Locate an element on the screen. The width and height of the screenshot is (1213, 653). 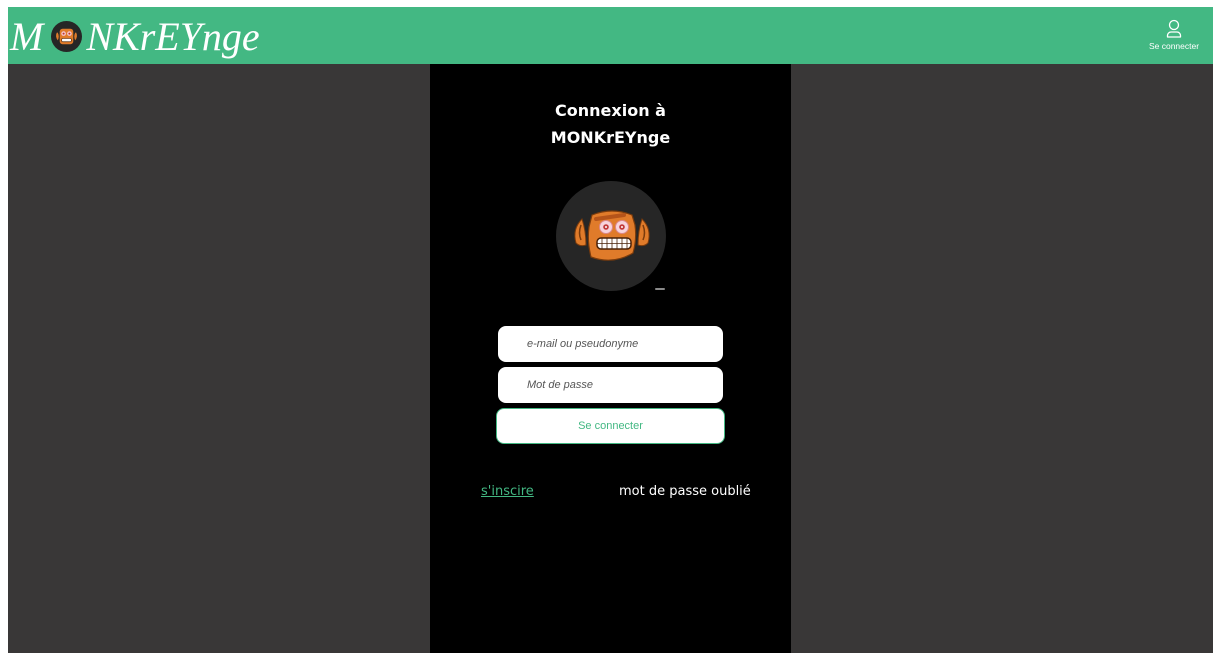
avatar-edit-handle is located at coordinates (660, 289).